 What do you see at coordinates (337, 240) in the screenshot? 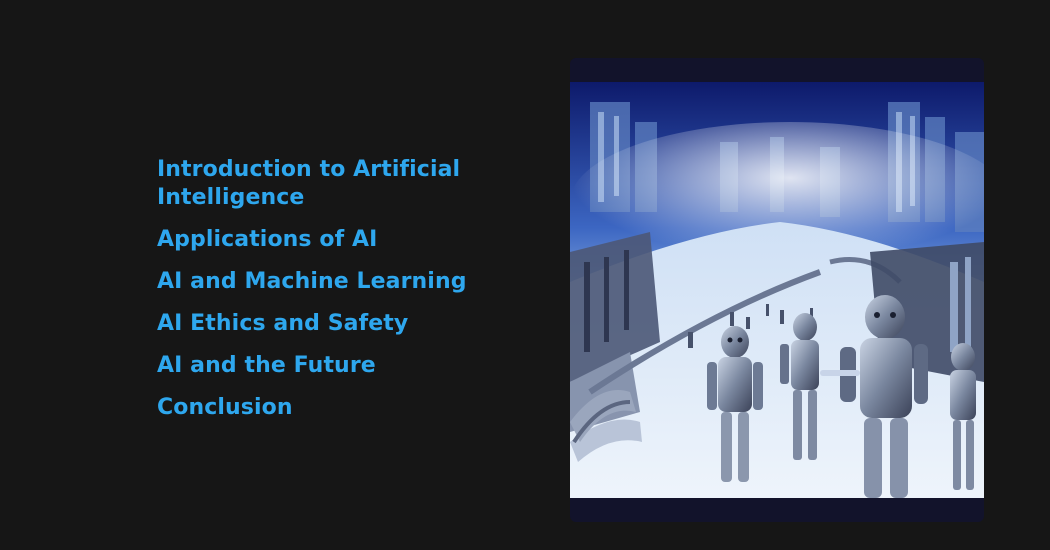
I see `toc-item-applications: Applications of AI` at bounding box center [337, 240].